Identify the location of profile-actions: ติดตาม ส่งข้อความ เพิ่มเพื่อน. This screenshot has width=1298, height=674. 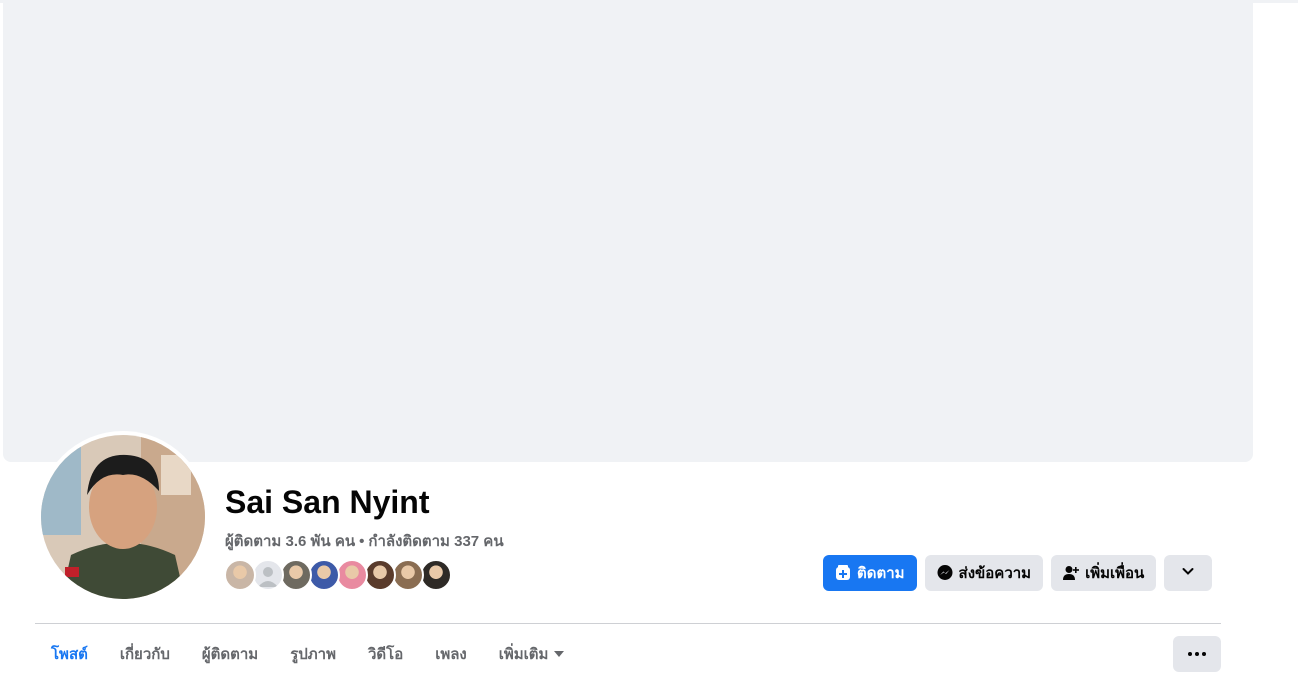
(1018, 573).